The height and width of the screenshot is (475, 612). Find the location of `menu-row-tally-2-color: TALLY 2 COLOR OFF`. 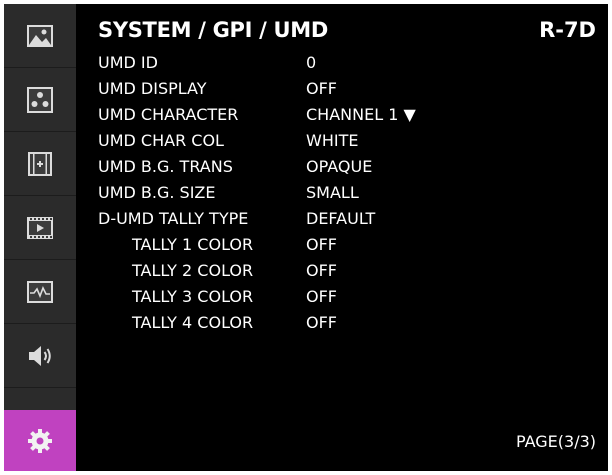

menu-row-tally-2-color: TALLY 2 COLOR OFF is located at coordinates (276, 270).